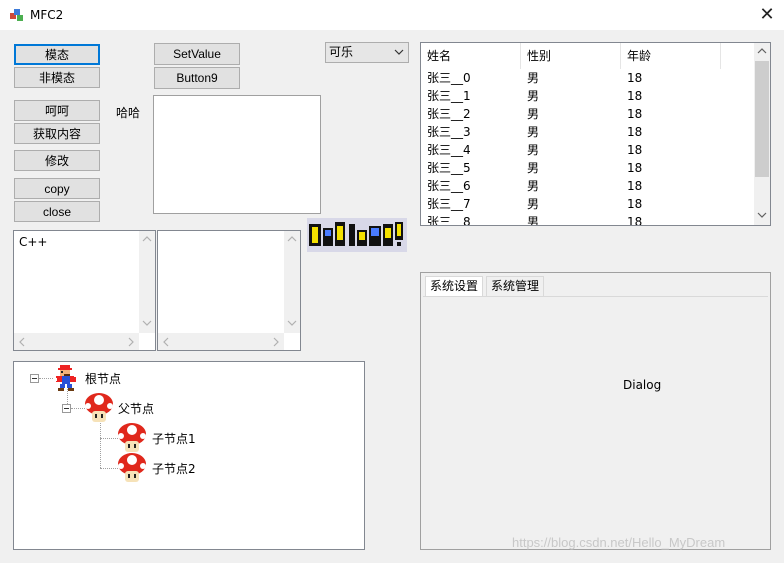 This screenshot has width=784, height=563. What do you see at coordinates (229, 290) in the screenshot?
I see `second-list-box` at bounding box center [229, 290].